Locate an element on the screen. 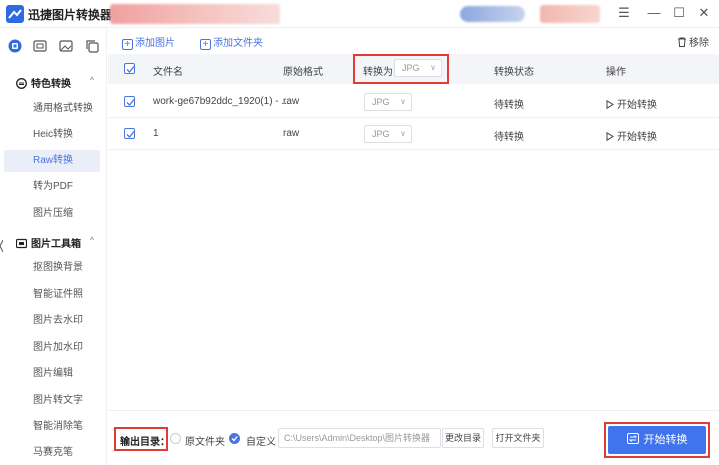 The height and width of the screenshot is (465, 719). sidebar-item-general: 通用格式转换 is located at coordinates (52, 109).